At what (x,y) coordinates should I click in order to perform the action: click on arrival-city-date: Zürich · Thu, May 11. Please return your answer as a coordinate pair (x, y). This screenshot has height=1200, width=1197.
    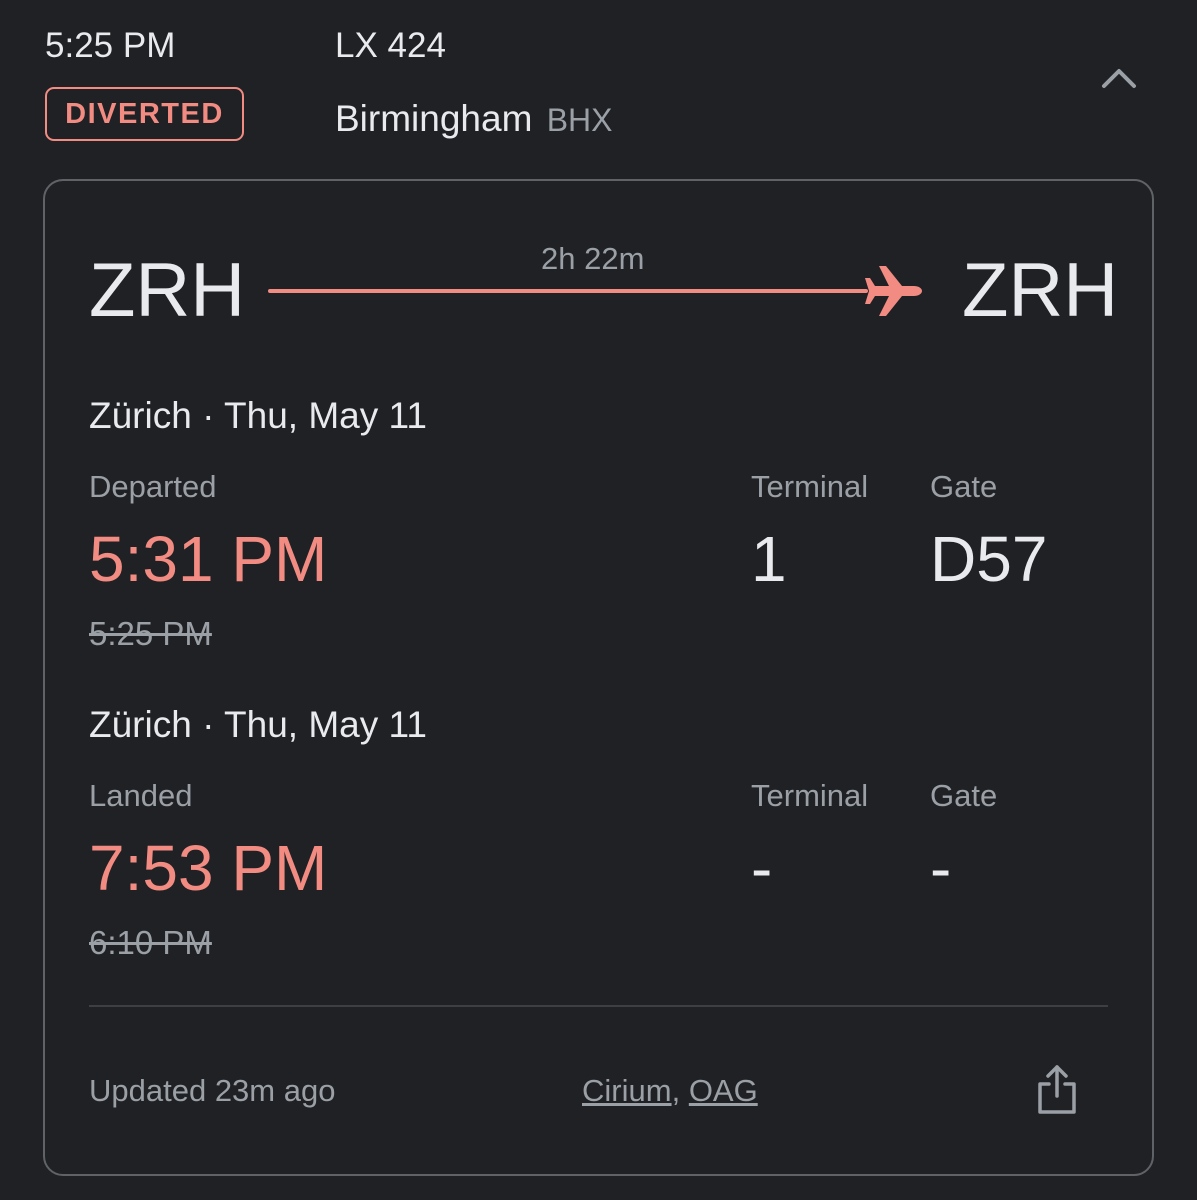
    Looking at the image, I should click on (258, 724).